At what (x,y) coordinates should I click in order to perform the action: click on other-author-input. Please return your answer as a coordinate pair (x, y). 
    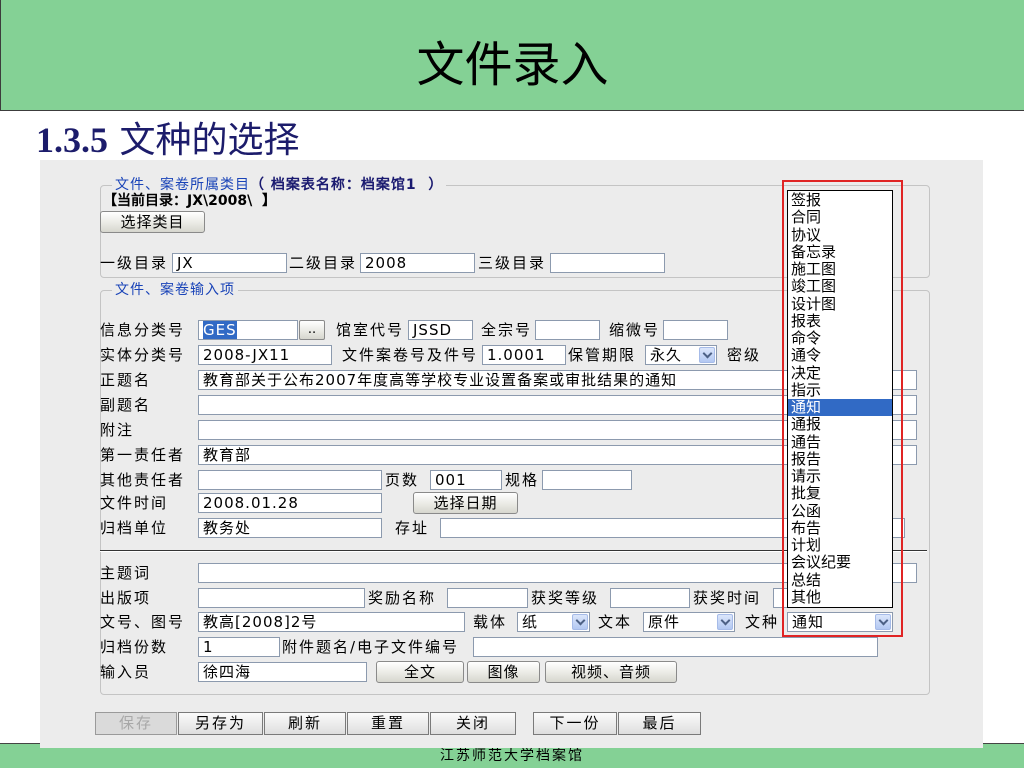
    Looking at the image, I should click on (290, 480).